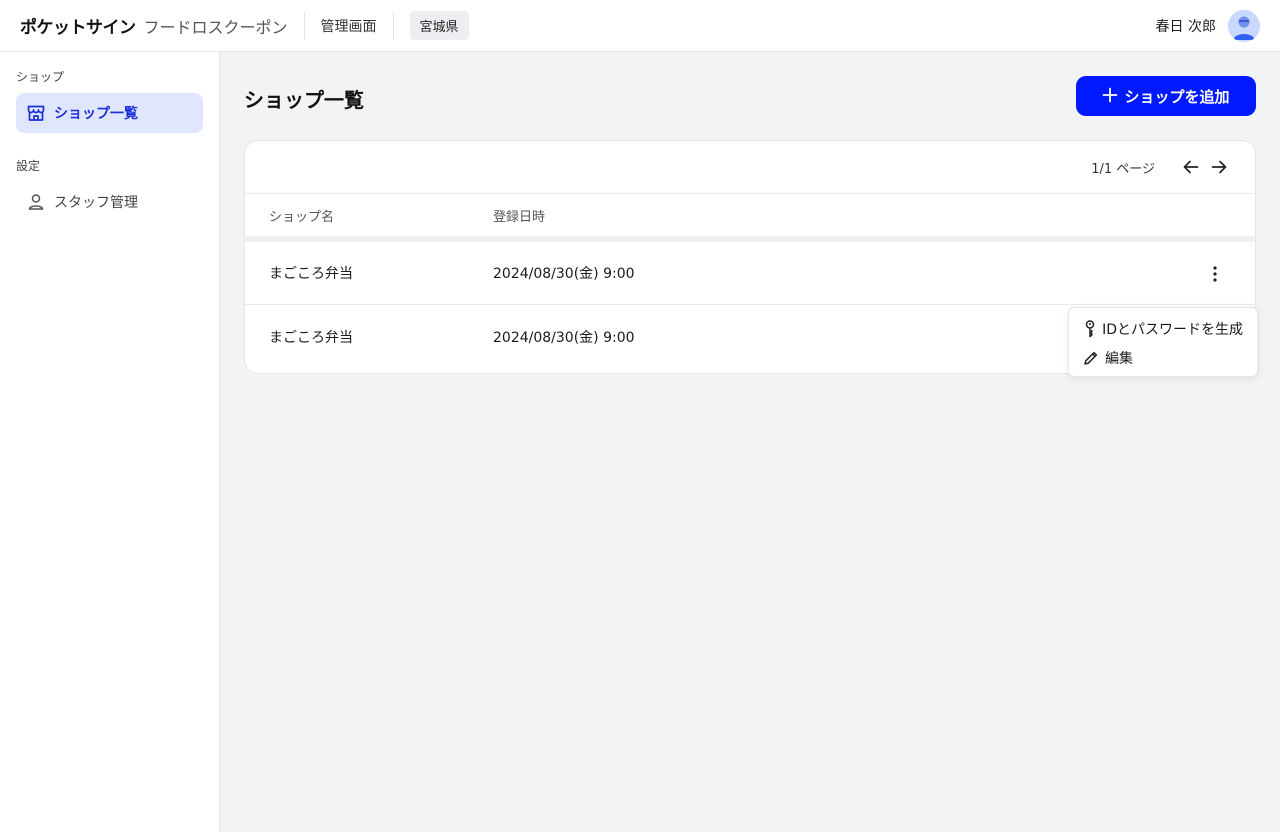  What do you see at coordinates (1123, 169) in the screenshot?
I see `page-indicator: 1/1 ページ` at bounding box center [1123, 169].